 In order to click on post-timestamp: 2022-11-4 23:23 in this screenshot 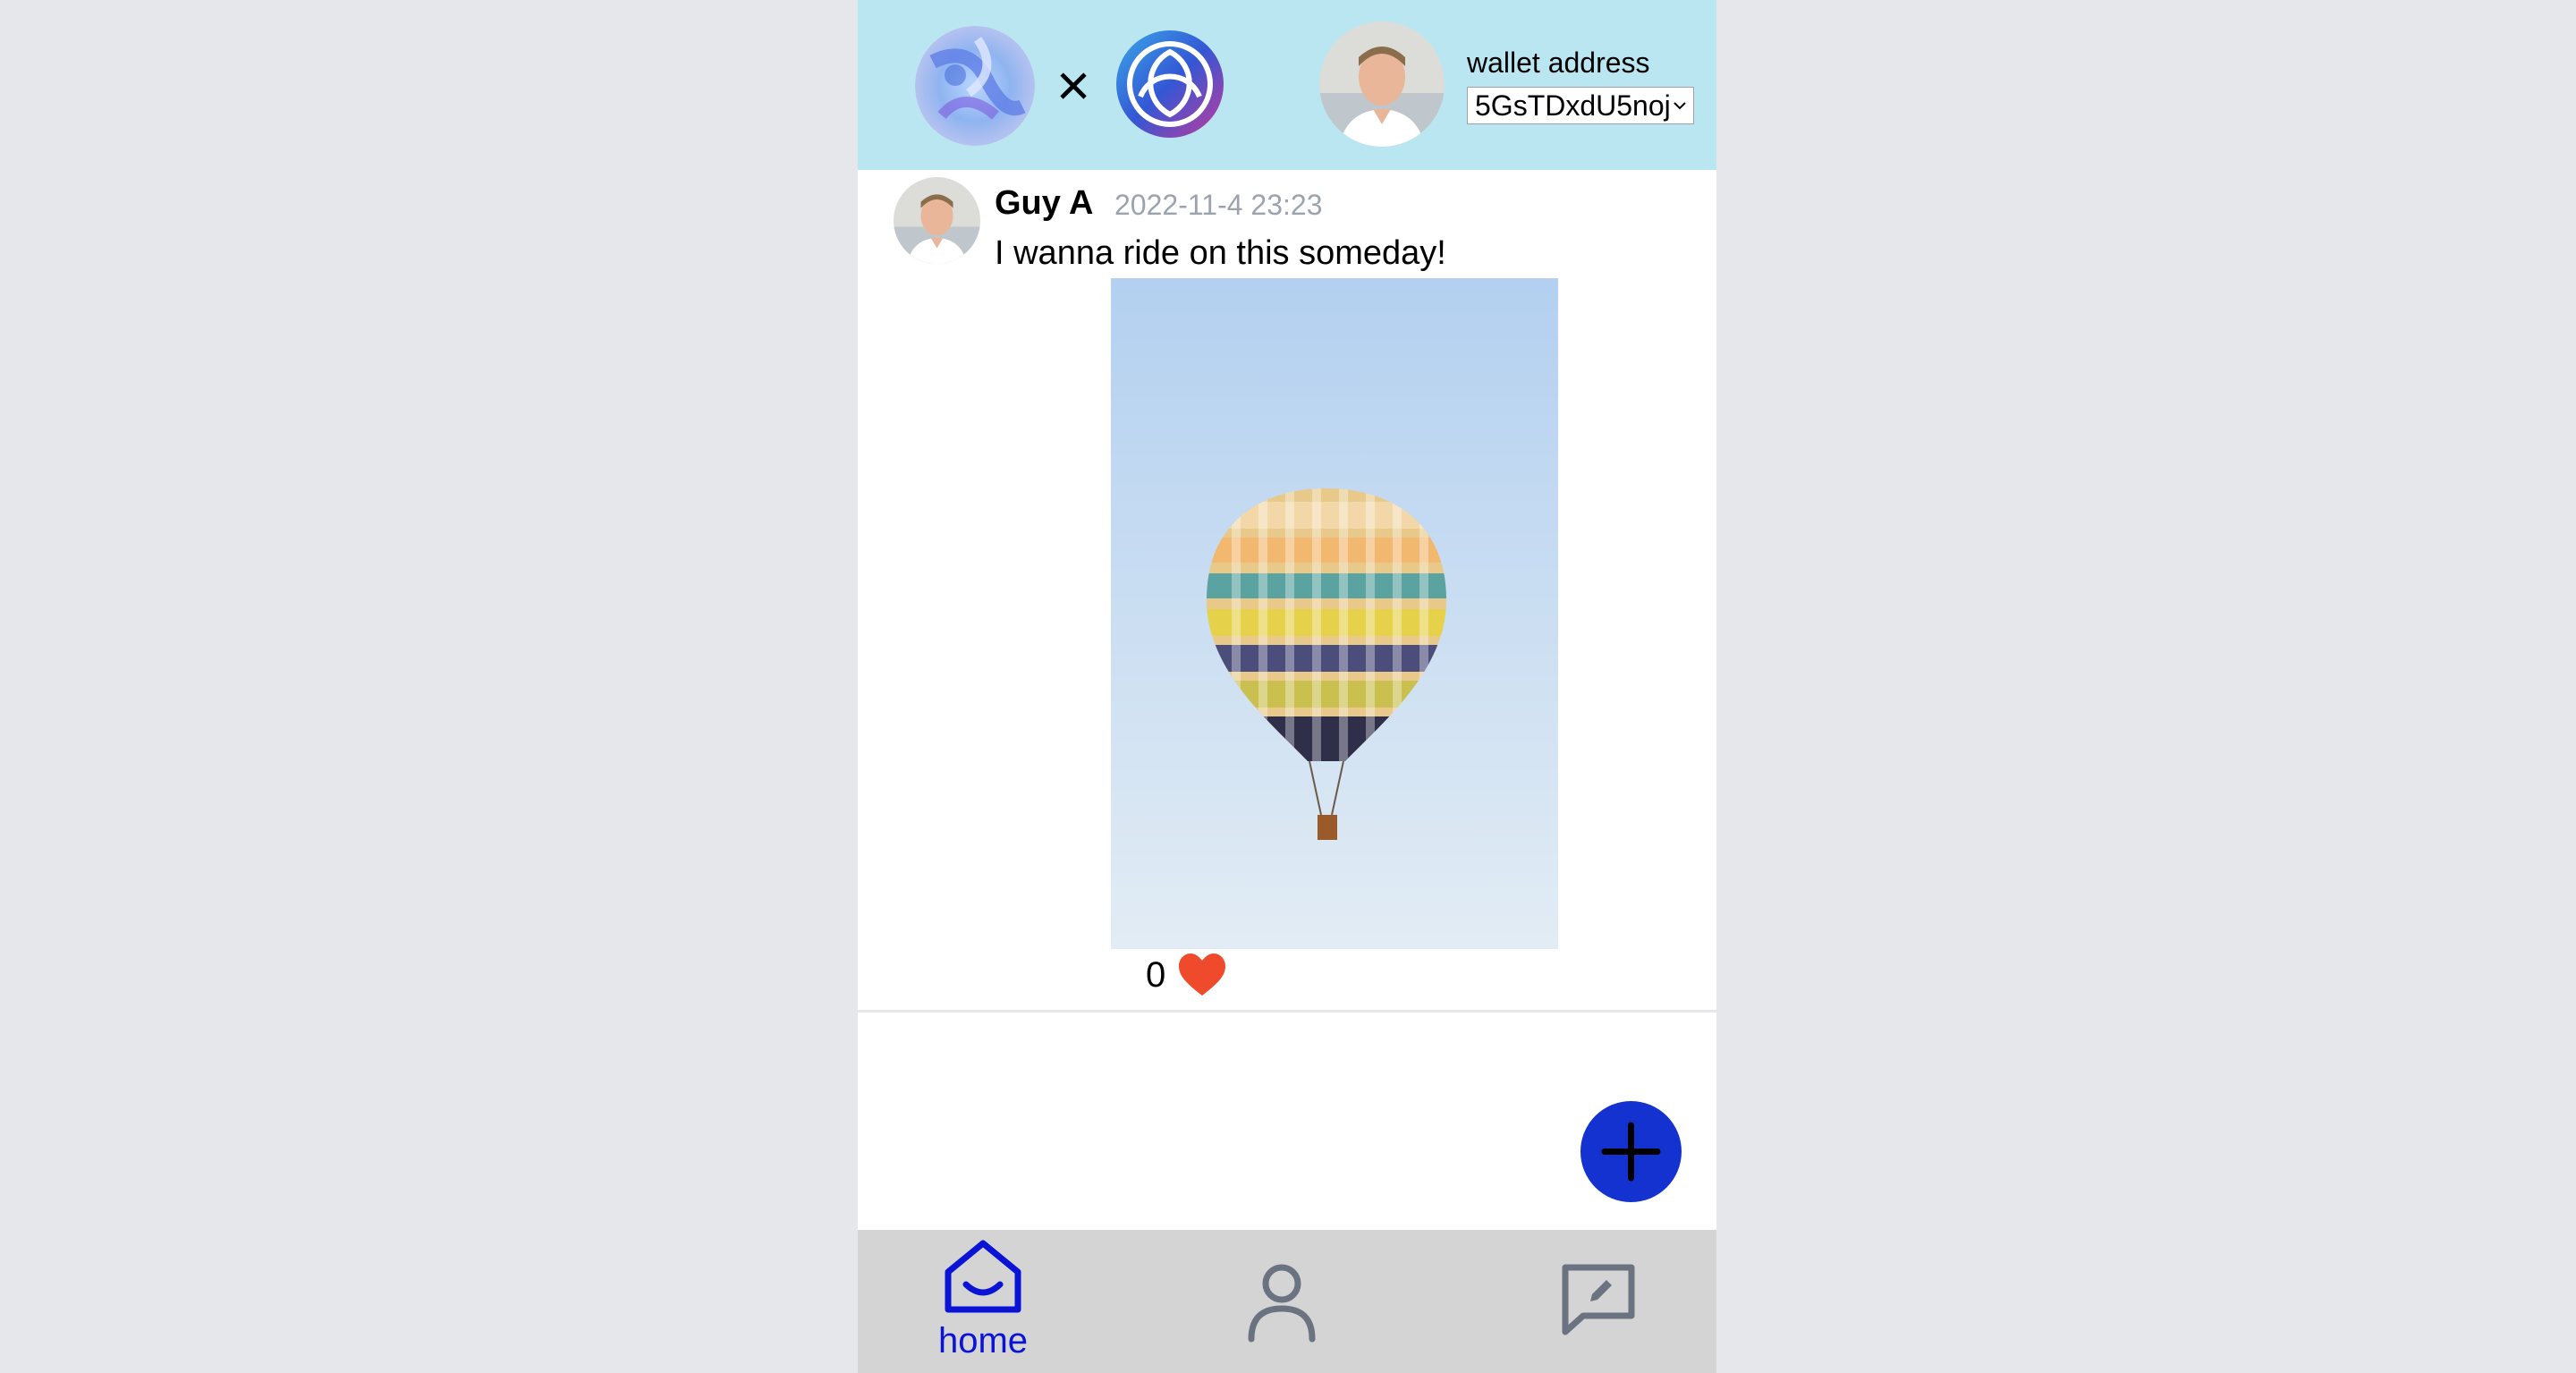, I will do `click(1218, 205)`.